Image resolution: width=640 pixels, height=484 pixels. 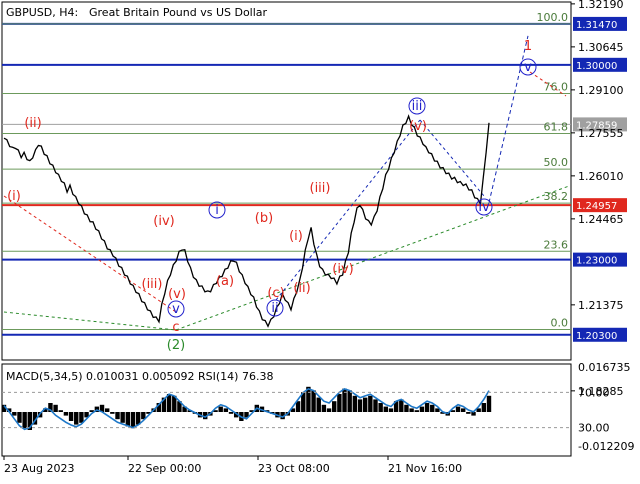 I want to click on price-tick-label: 1.29100, so click(x=601, y=90).